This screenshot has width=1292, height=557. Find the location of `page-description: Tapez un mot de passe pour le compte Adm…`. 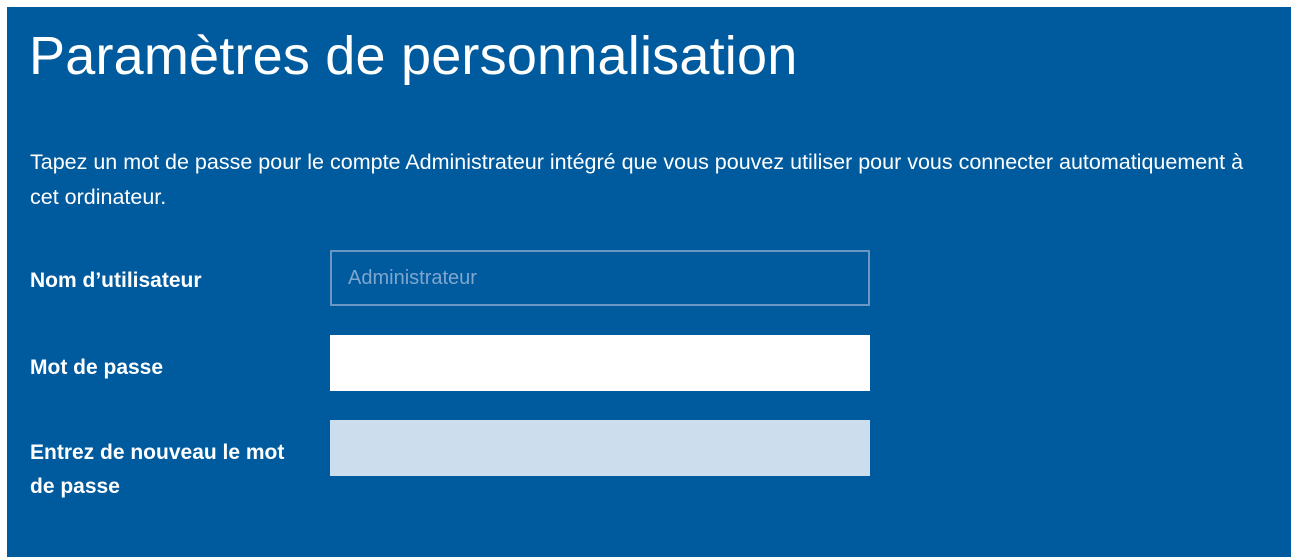

page-description: Tapez un mot de passe pour le compte Adm… is located at coordinates (637, 179).